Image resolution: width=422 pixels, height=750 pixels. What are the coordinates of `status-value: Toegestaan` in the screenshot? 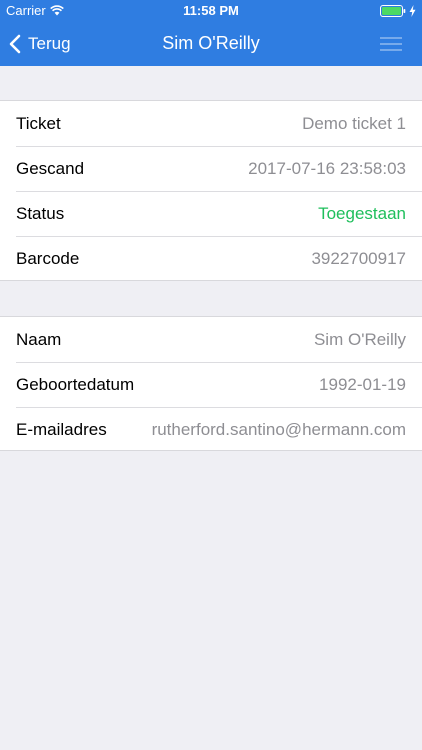 It's located at (362, 213).